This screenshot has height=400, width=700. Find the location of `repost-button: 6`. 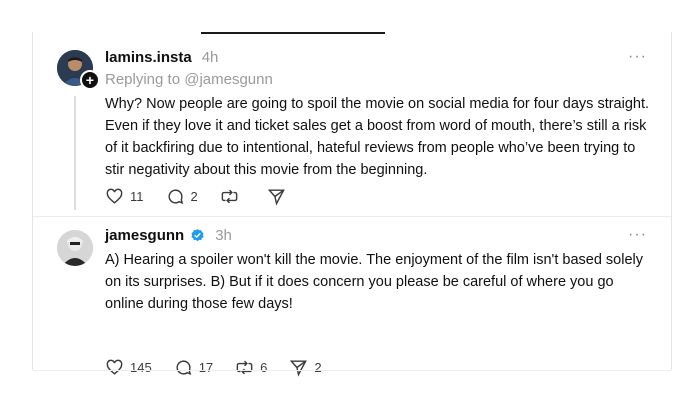

repost-button: 6 is located at coordinates (251, 367).